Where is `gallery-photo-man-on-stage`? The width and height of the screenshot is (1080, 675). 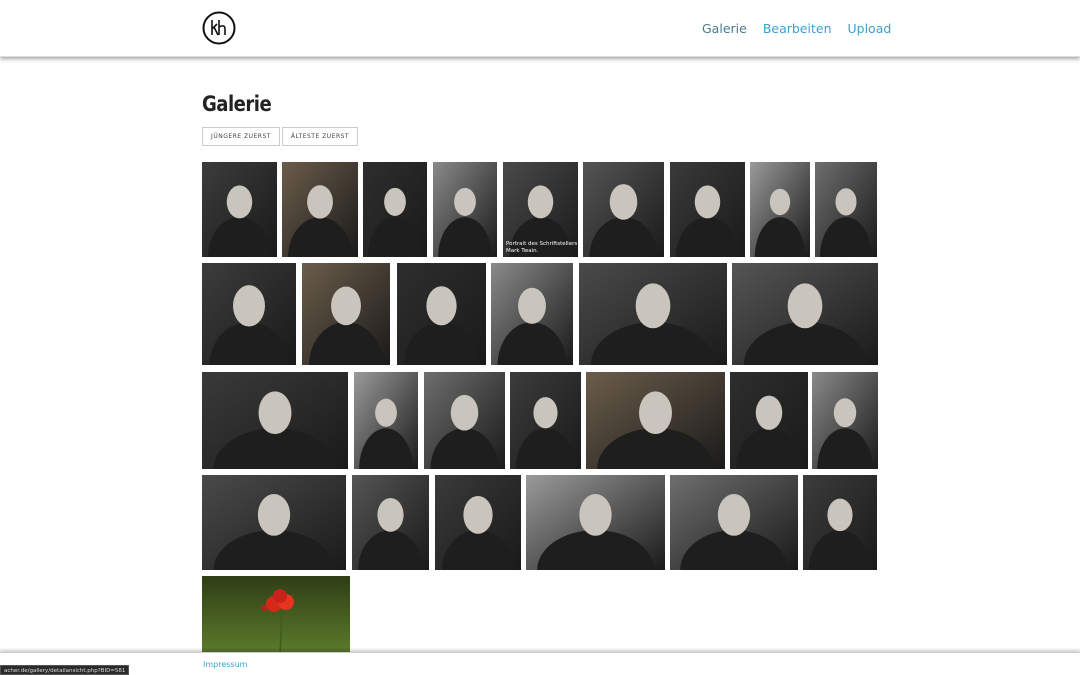 gallery-photo-man-on-stage is located at coordinates (780, 209).